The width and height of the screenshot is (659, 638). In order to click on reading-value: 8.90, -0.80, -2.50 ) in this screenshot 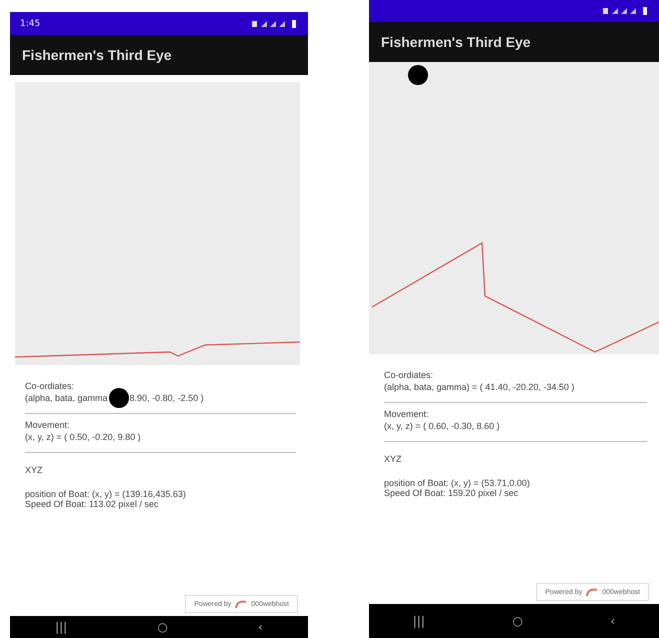, I will do `click(167, 398)`.